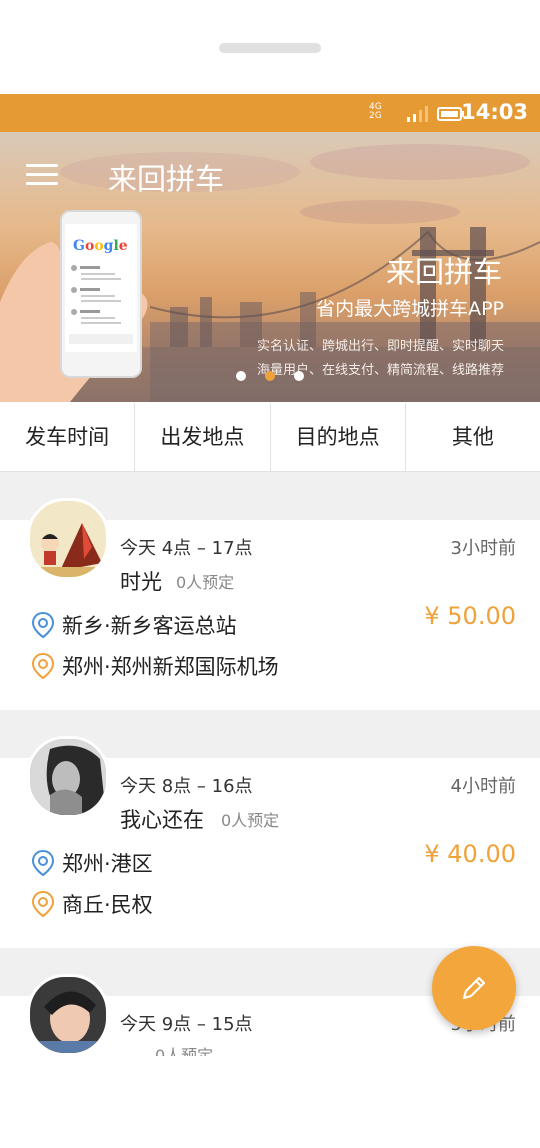  What do you see at coordinates (186, 1024) in the screenshot?
I see `ride-time-range: 今天 9点 – 15点` at bounding box center [186, 1024].